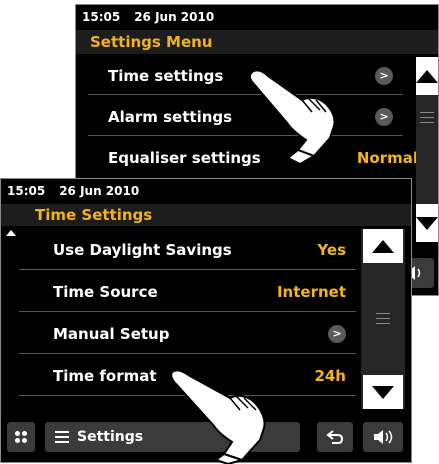  I want to click on page-title: Settings Menu, so click(151, 42).